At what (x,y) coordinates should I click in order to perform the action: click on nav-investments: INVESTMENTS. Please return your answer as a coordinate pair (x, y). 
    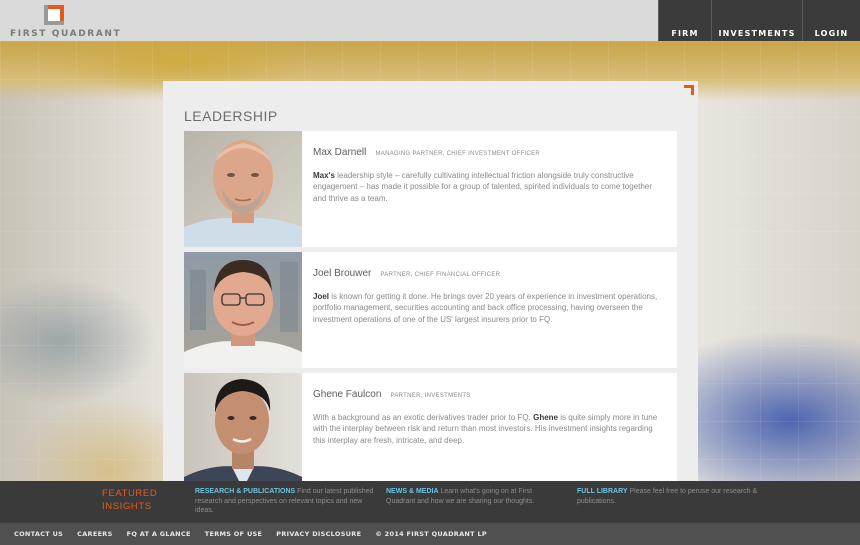
    Looking at the image, I should click on (756, 20).